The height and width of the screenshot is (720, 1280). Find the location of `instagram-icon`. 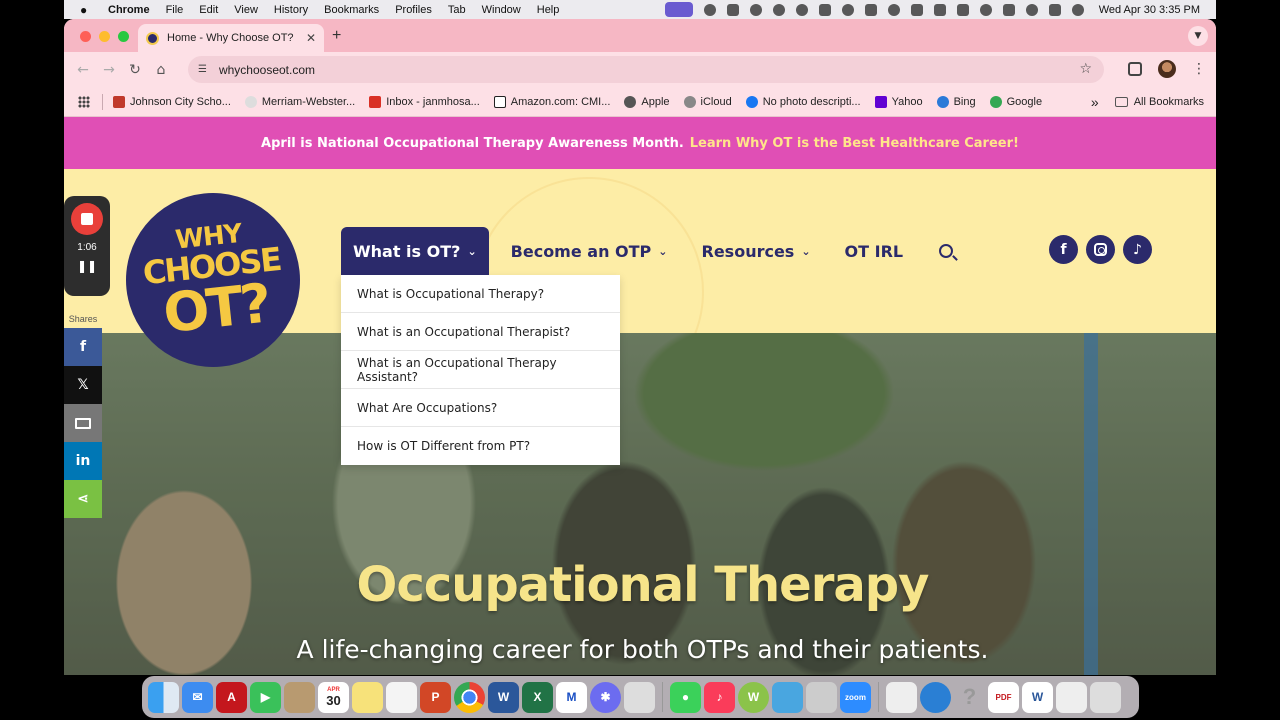

instagram-icon is located at coordinates (1100, 249).